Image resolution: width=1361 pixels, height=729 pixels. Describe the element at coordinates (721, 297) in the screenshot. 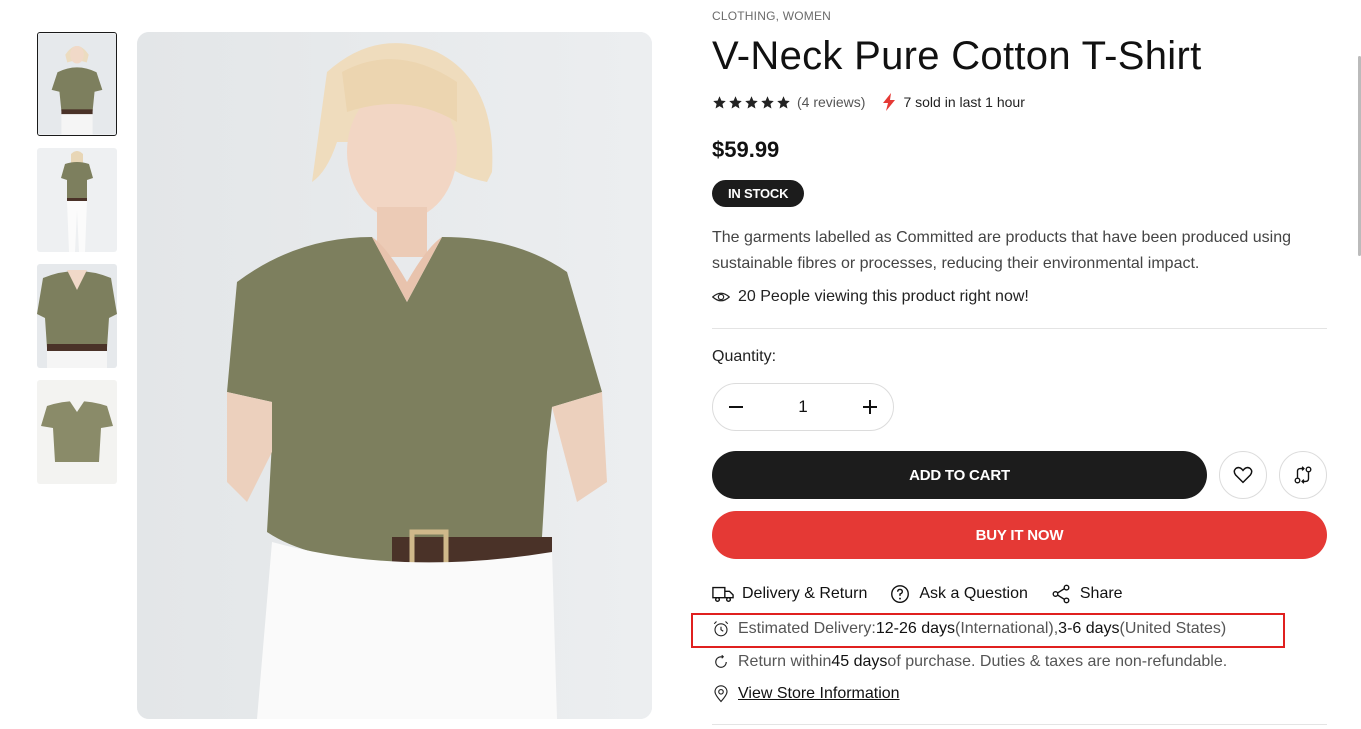

I see `eye-icon` at that location.